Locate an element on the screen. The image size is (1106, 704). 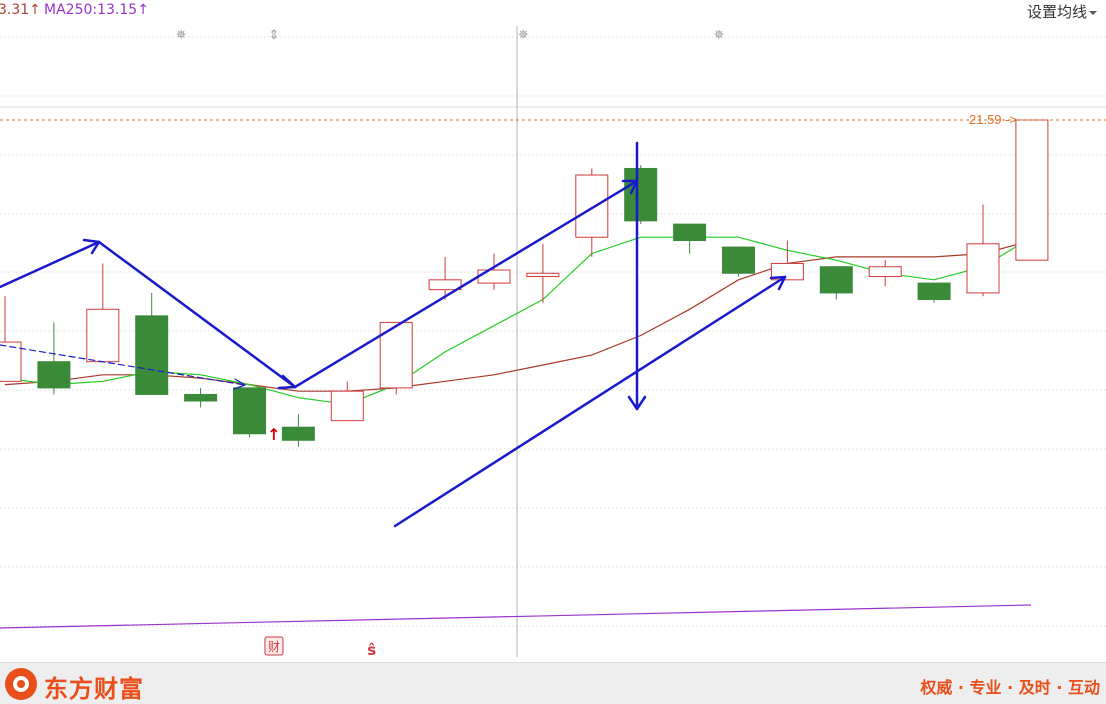
brand-logo-icon is located at coordinates (21, 684).